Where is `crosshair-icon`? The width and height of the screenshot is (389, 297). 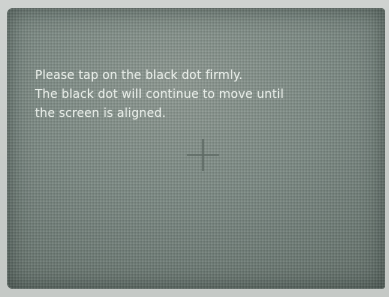
crosshair-icon is located at coordinates (203, 155).